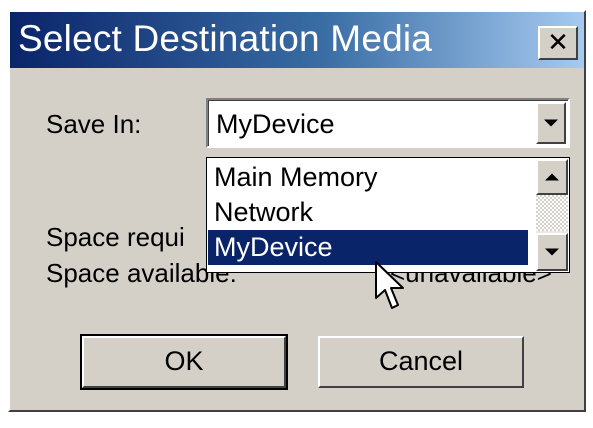 This screenshot has height=428, width=593. I want to click on combo-dropdown-button, so click(551, 123).